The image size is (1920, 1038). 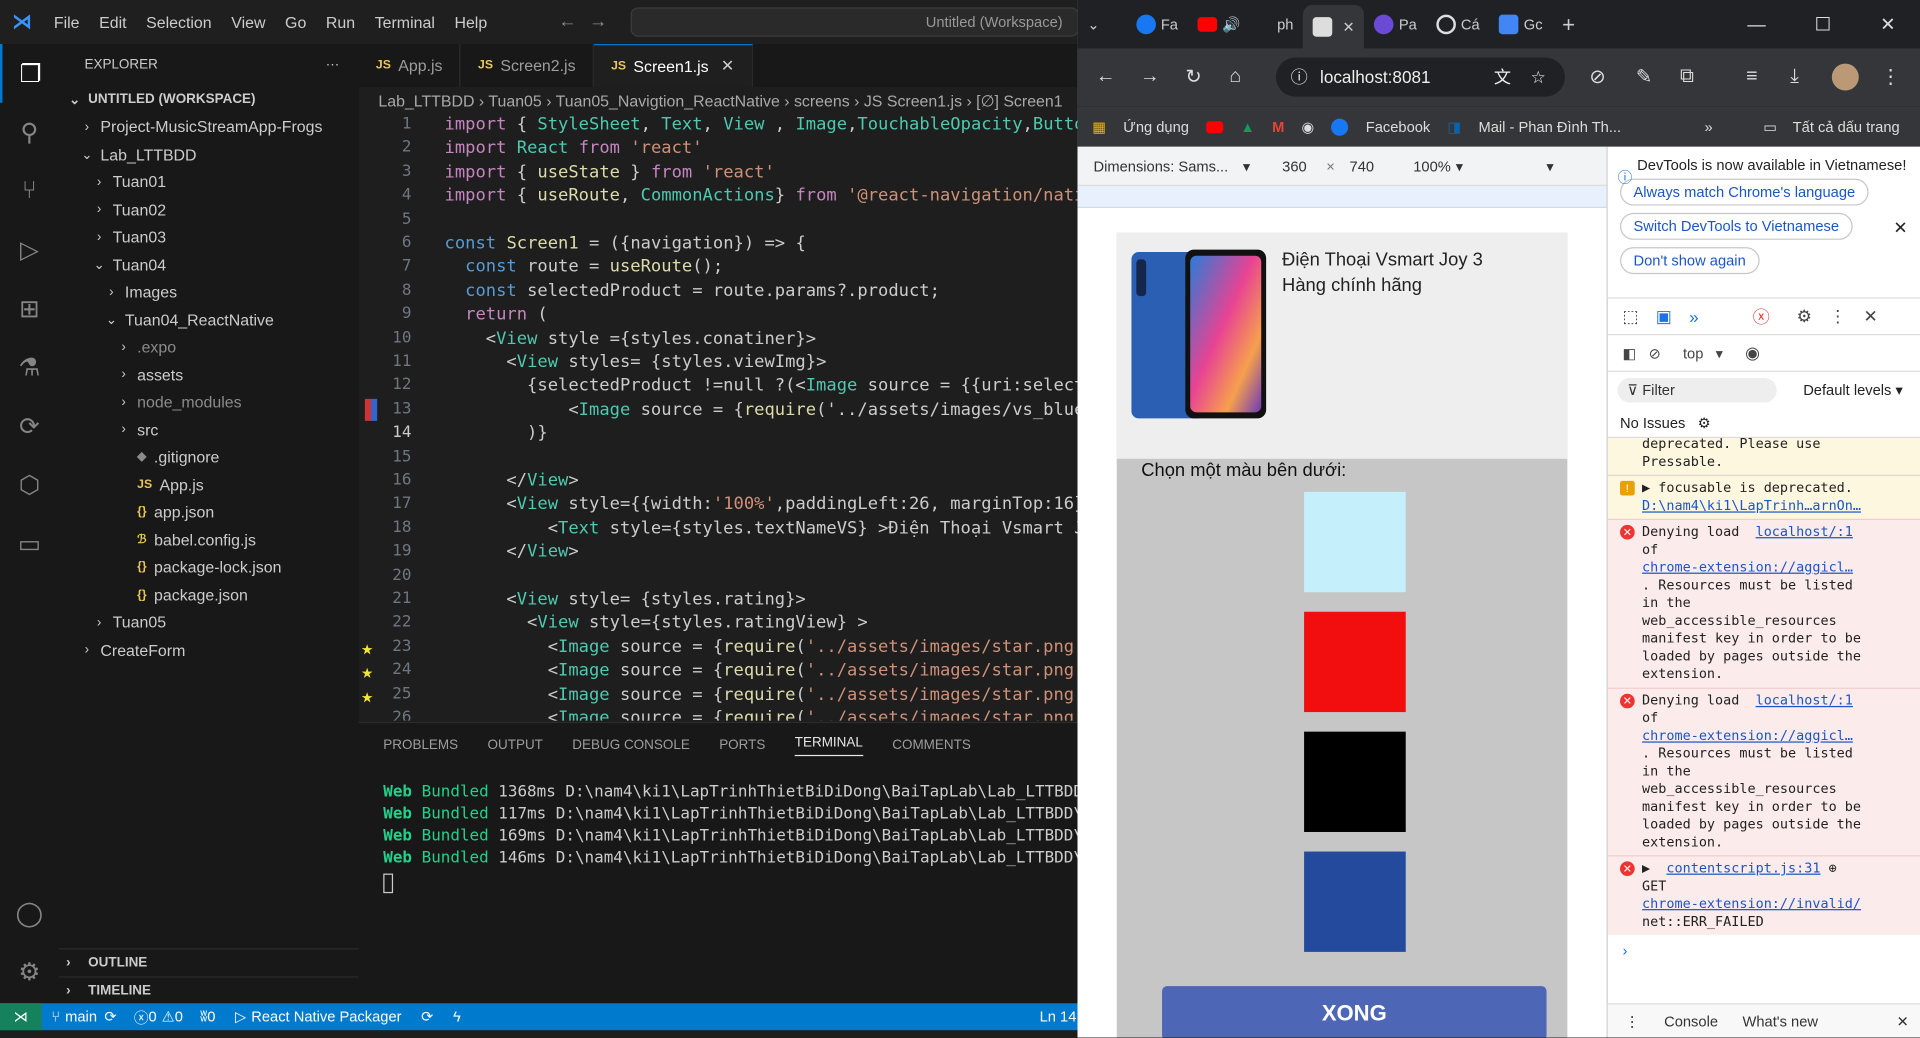 What do you see at coordinates (673, 65) in the screenshot?
I see `tab-screen1-js: JS Screen1.js ✕` at bounding box center [673, 65].